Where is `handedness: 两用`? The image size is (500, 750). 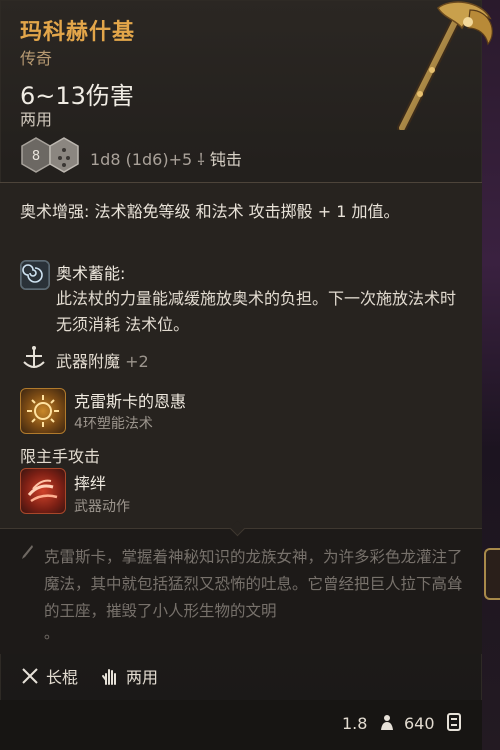 handedness: 两用 is located at coordinates (36, 119).